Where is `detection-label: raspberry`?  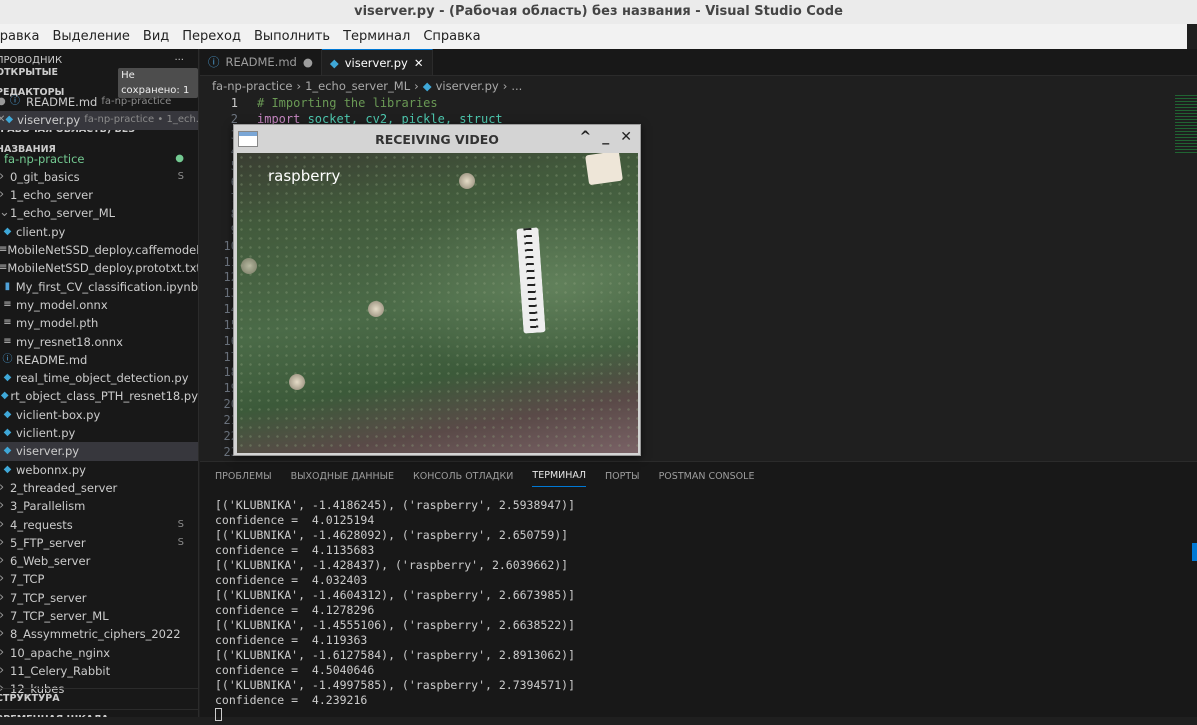 detection-label: raspberry is located at coordinates (304, 176).